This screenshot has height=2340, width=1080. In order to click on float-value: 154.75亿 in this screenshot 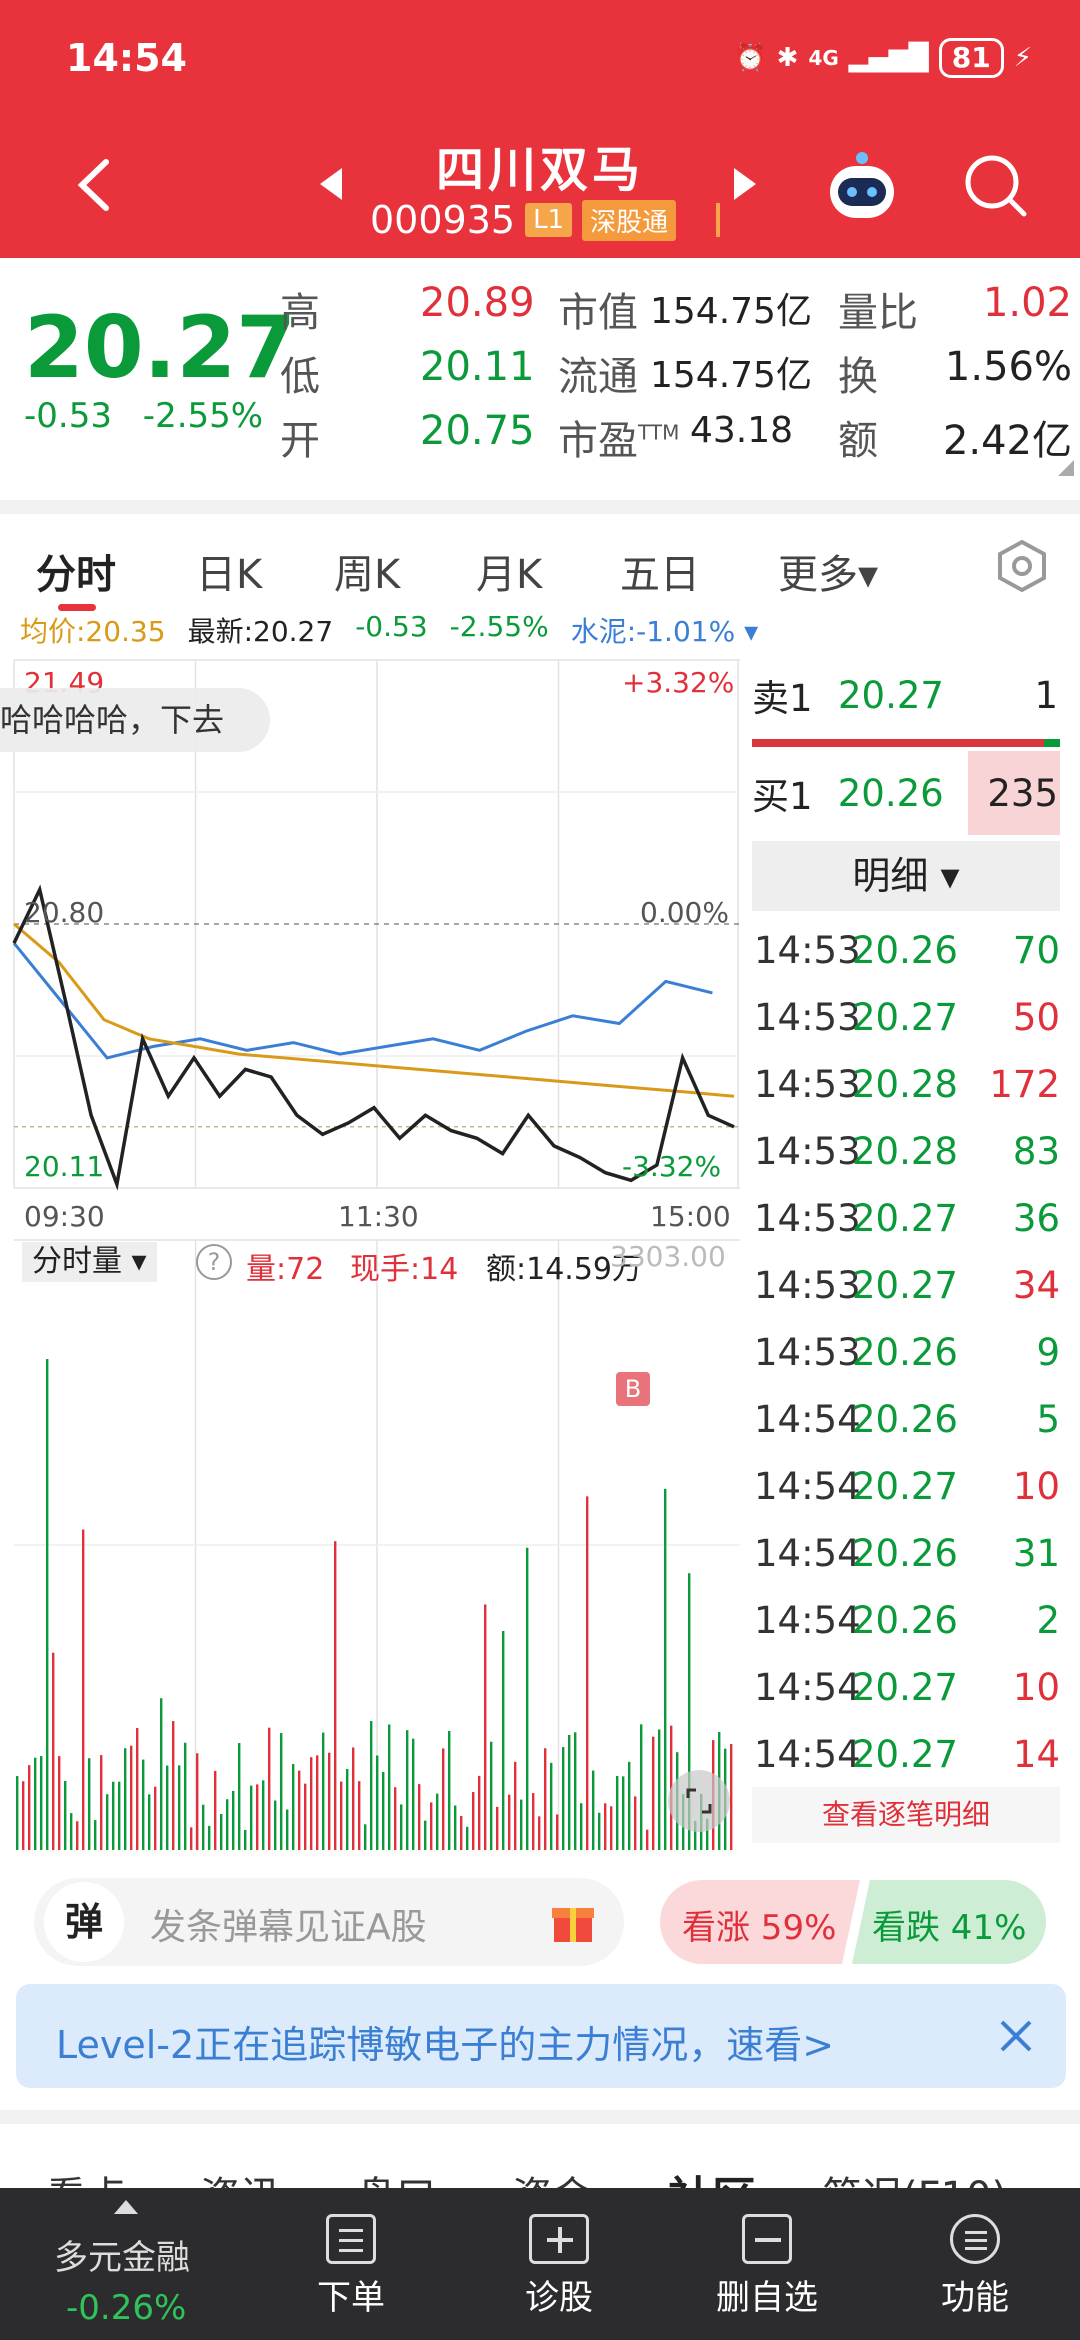, I will do `click(731, 375)`.